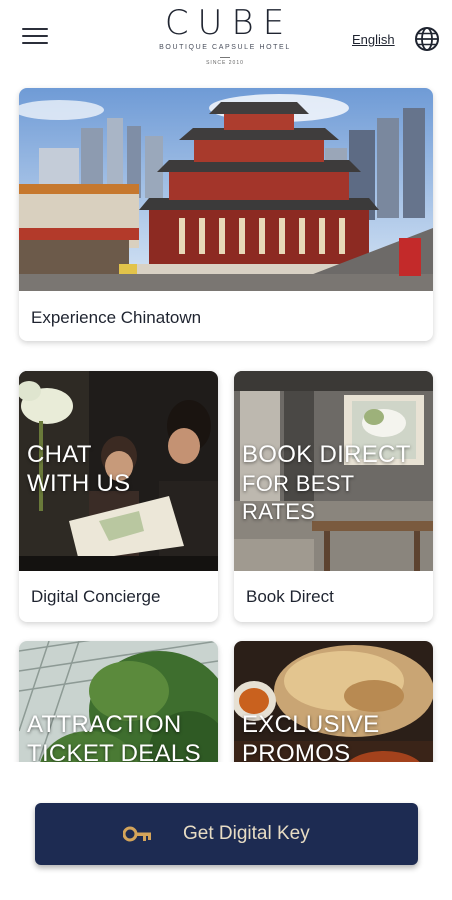  What do you see at coordinates (225, 63) in the screenshot?
I see `logo-tag: SINCE 2010` at bounding box center [225, 63].